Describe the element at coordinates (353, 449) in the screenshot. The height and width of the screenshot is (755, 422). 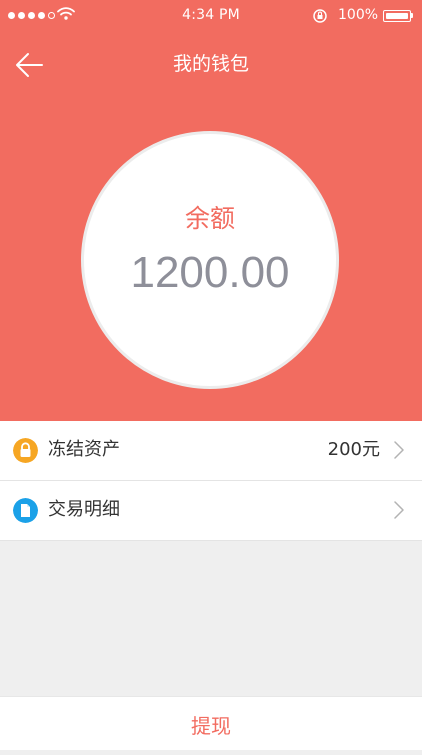
I see `frozen-assets-value: 200元` at that location.